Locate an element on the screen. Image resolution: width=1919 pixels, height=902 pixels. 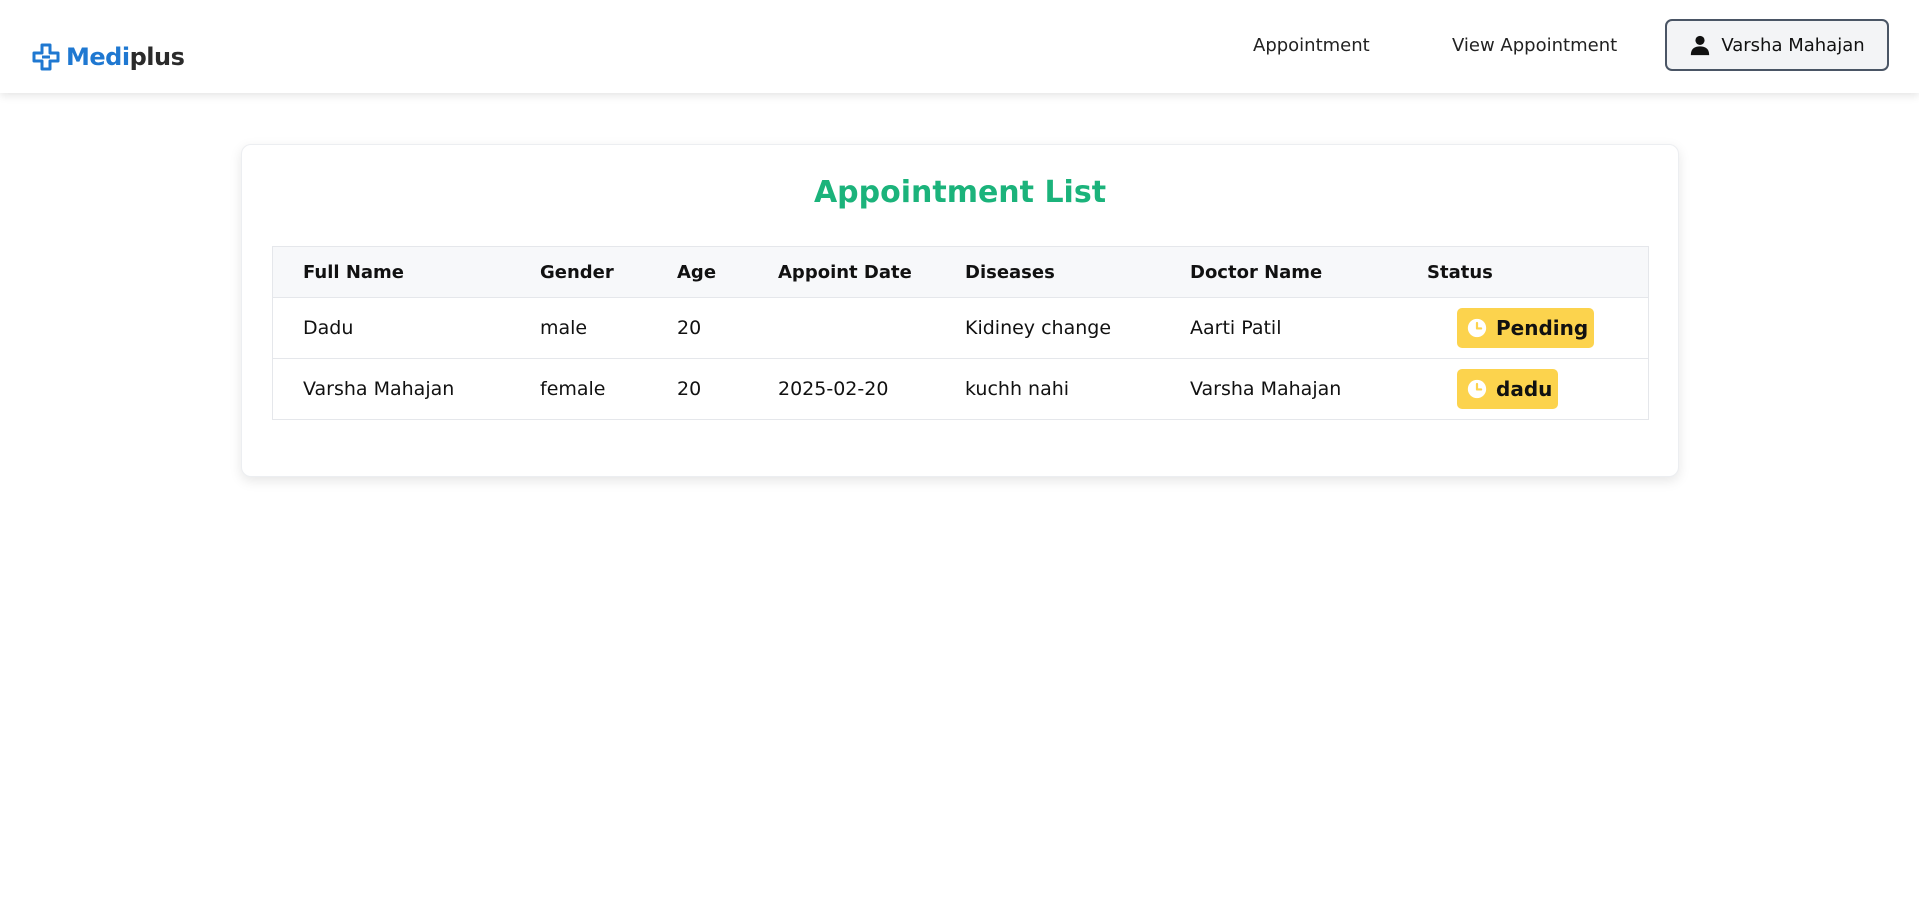
status-badge-label: dadu is located at coordinates (1524, 389).